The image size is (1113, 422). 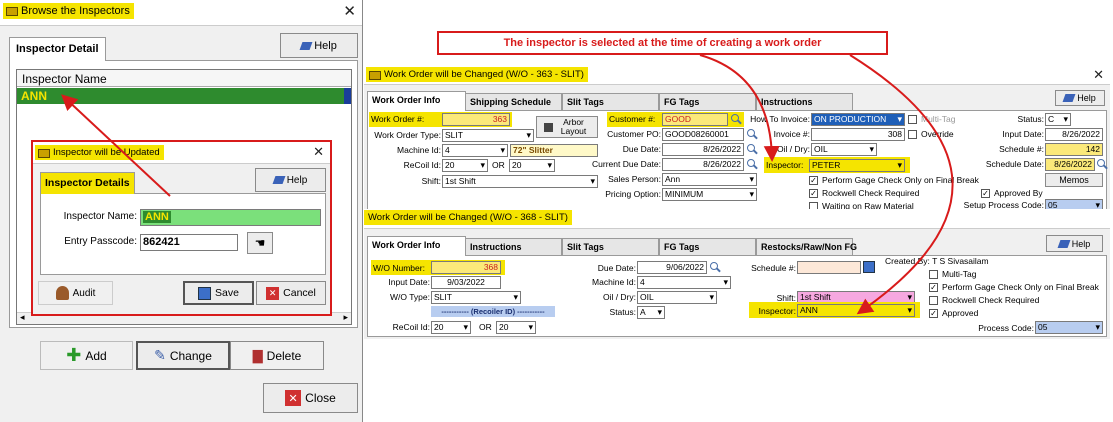 I want to click on customer-po-field: GOOD08260001, so click(x=703, y=134).